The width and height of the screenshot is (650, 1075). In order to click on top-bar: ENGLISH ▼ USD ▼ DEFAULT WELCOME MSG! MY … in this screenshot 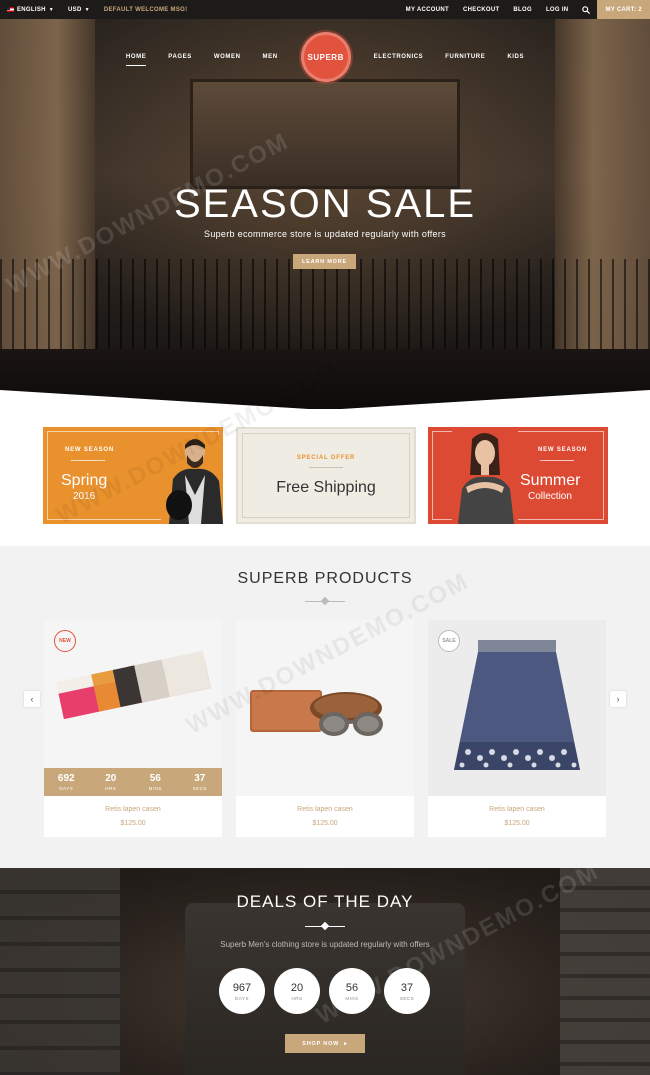, I will do `click(325, 9)`.